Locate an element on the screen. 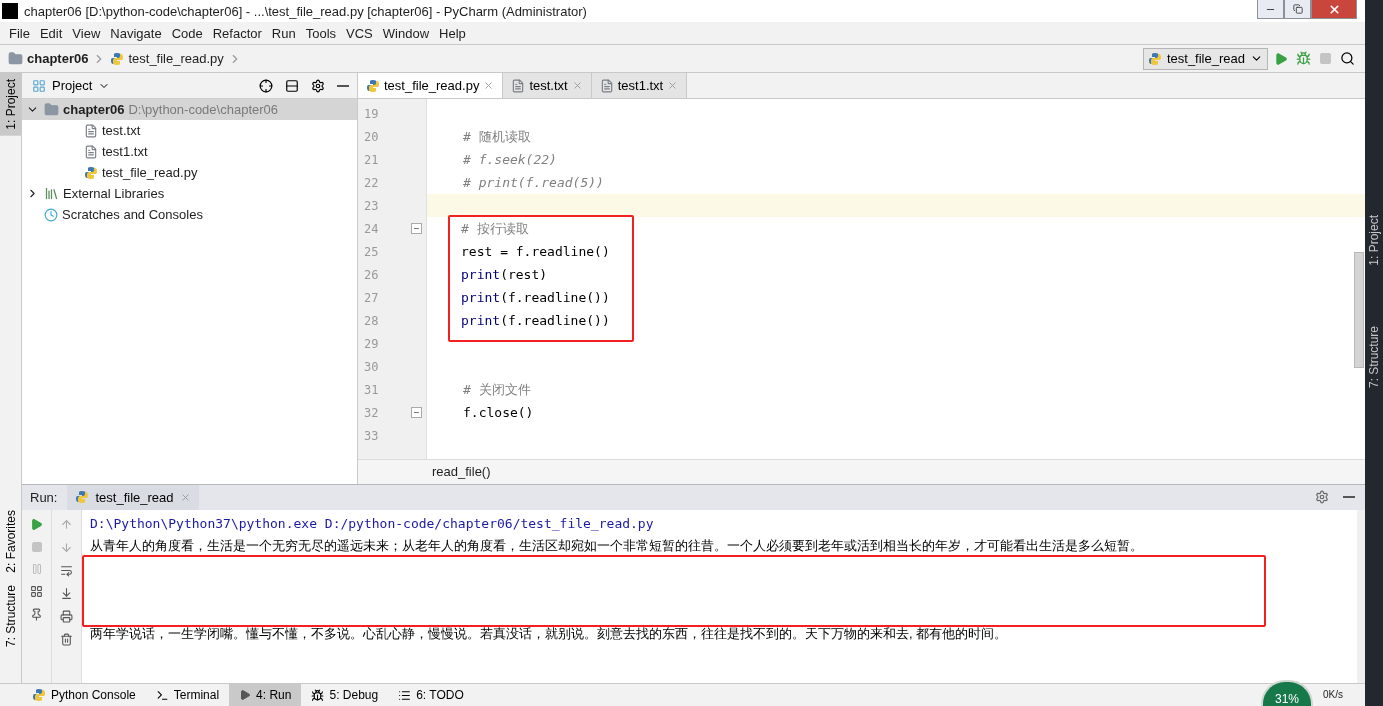 The height and width of the screenshot is (706, 1383). menu-item: Refactor is located at coordinates (237, 33).